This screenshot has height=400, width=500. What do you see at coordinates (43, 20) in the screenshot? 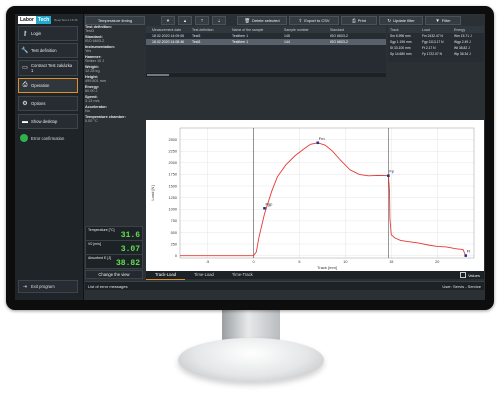
I see `logo-right: Tech` at bounding box center [43, 20].